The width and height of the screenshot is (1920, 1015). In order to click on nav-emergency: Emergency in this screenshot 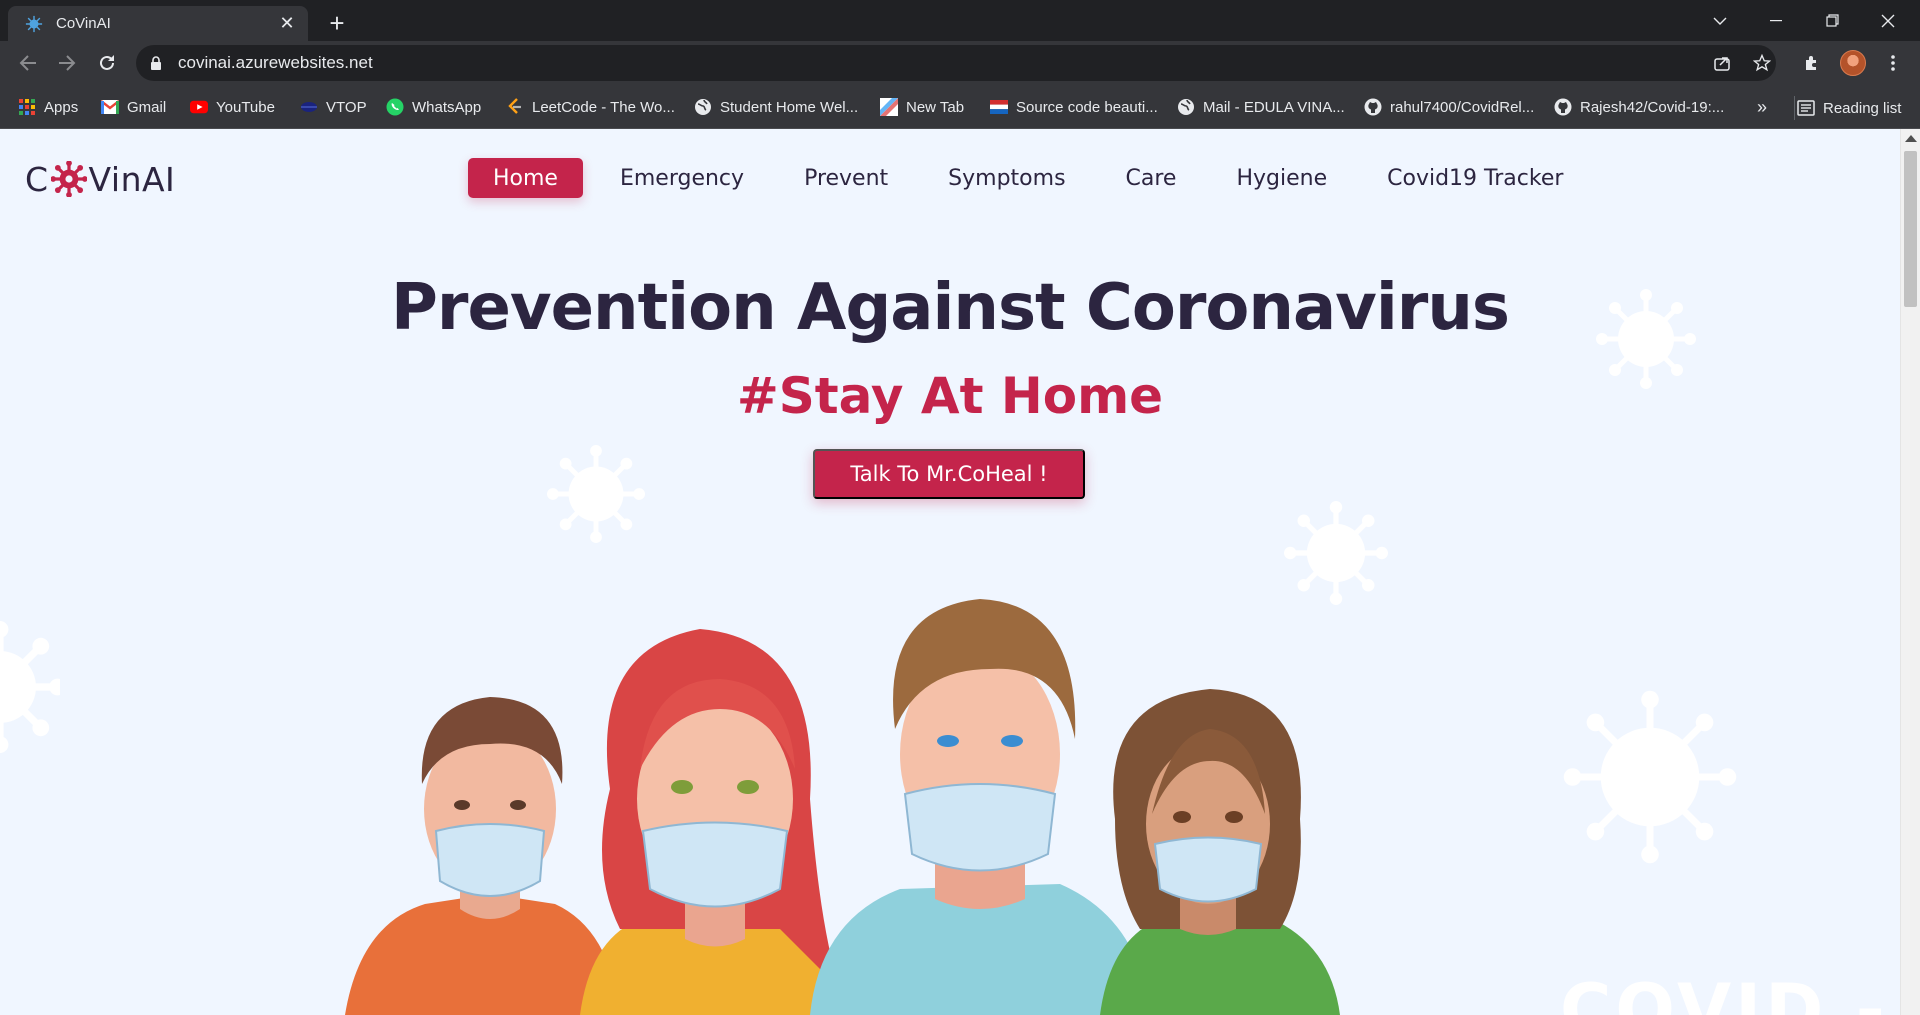, I will do `click(682, 178)`.